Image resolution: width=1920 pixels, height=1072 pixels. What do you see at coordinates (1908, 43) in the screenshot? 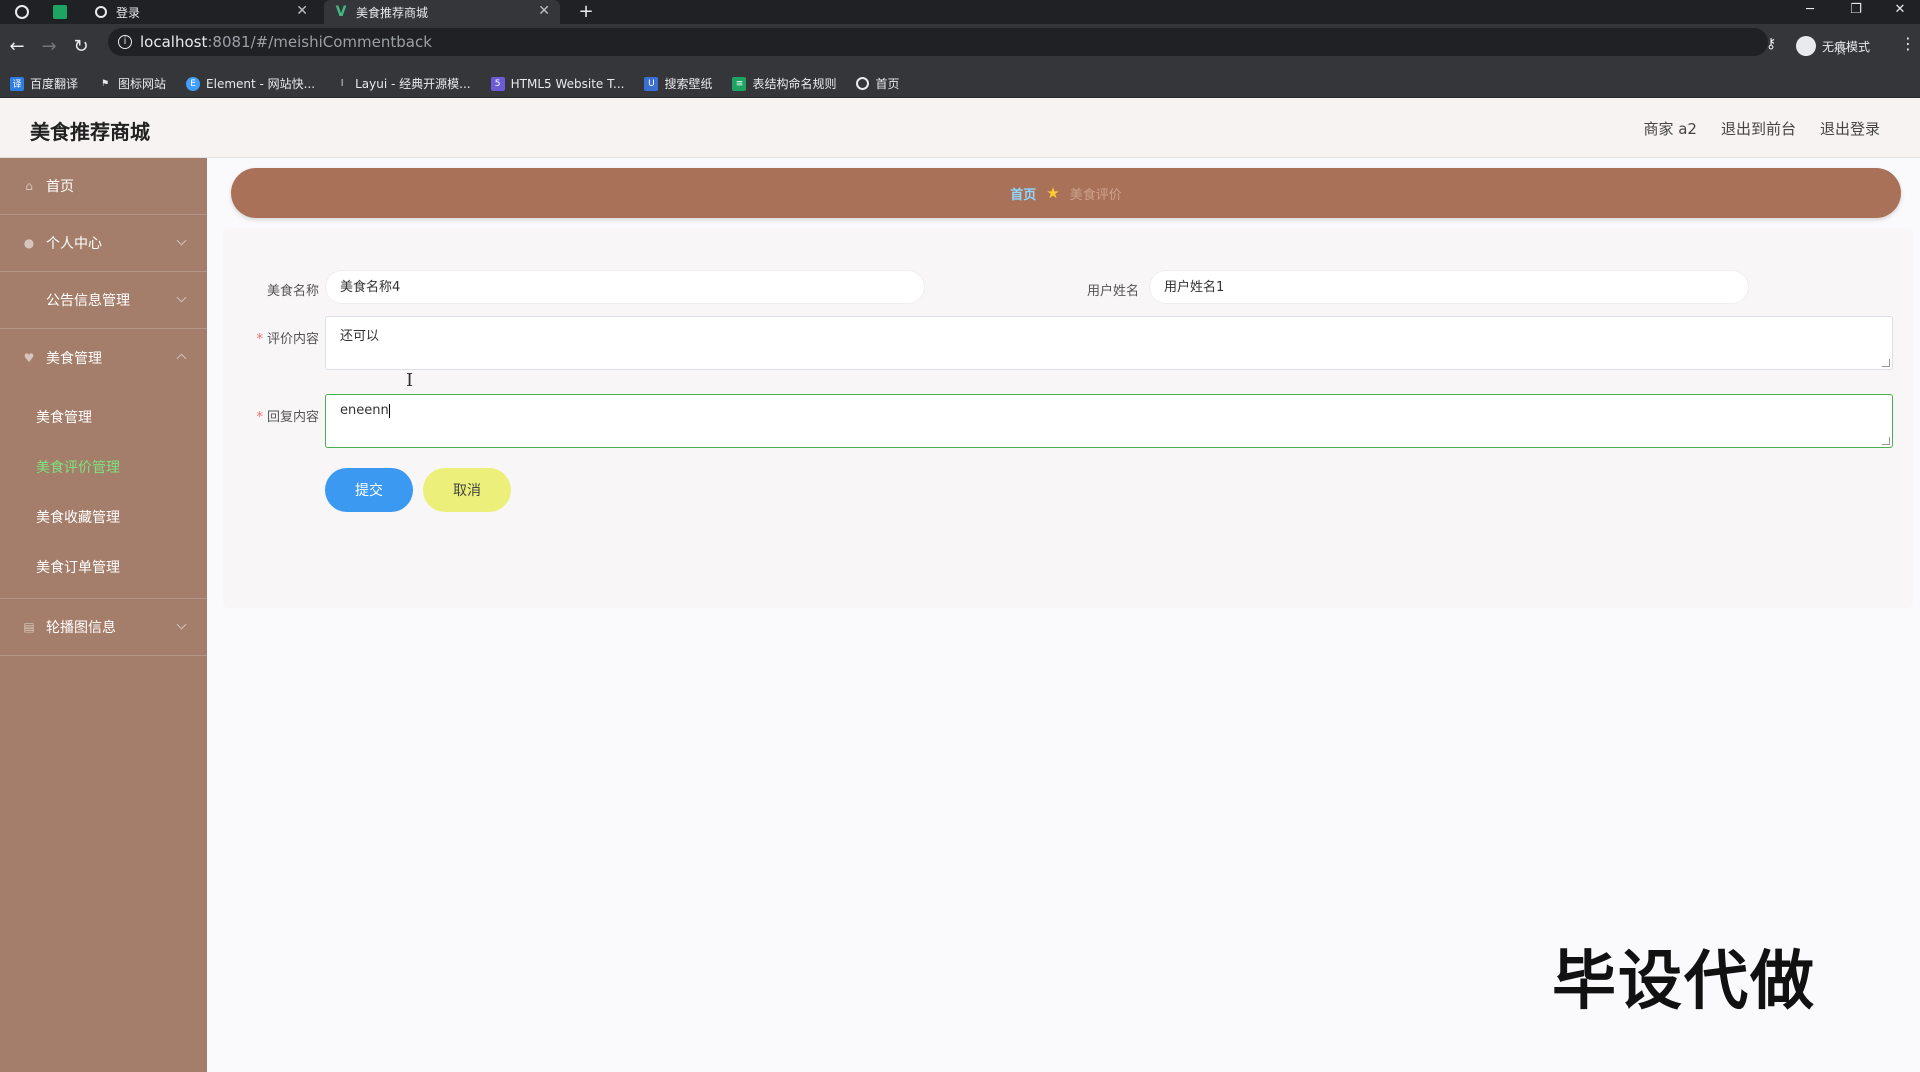
I see `browser-menu-icon: ⋮` at bounding box center [1908, 43].